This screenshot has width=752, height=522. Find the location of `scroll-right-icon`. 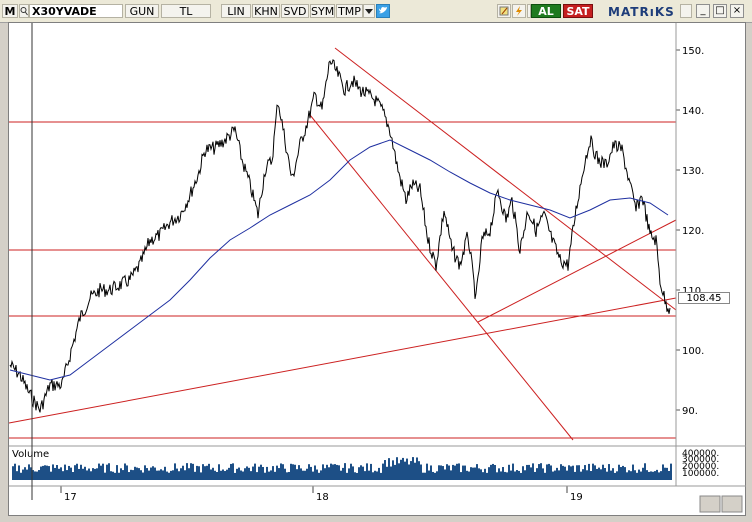

scroll-right-icon is located at coordinates (732, 504).